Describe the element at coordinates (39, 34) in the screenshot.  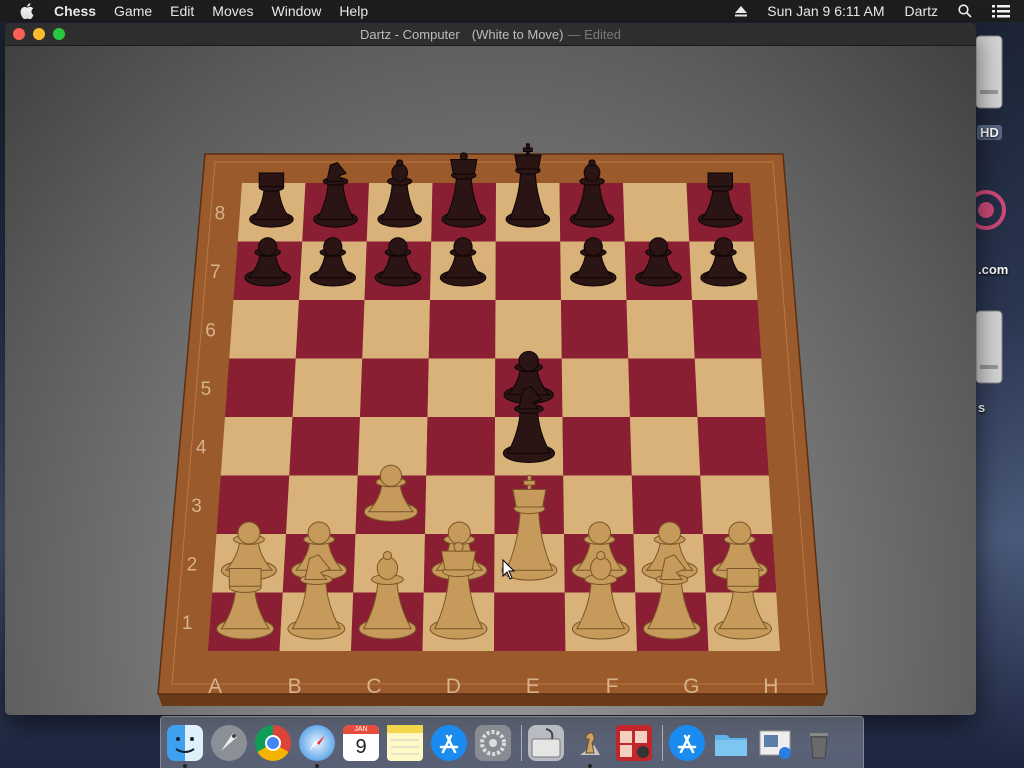
I see `minimize-button` at that location.